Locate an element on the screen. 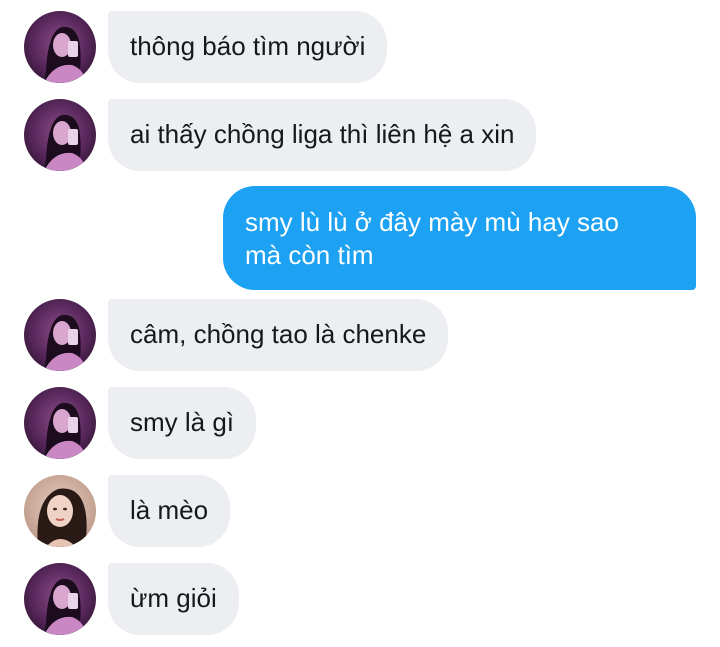 The width and height of the screenshot is (720, 647). message-bubble: là mèo is located at coordinates (169, 511).